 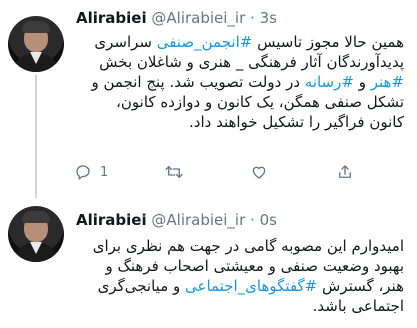 What do you see at coordinates (254, 266) in the screenshot?
I see `tweet-text-segment: بهبود وضعیت صنفی و معیشتی اصحاب فرهنگ و` at bounding box center [254, 266].